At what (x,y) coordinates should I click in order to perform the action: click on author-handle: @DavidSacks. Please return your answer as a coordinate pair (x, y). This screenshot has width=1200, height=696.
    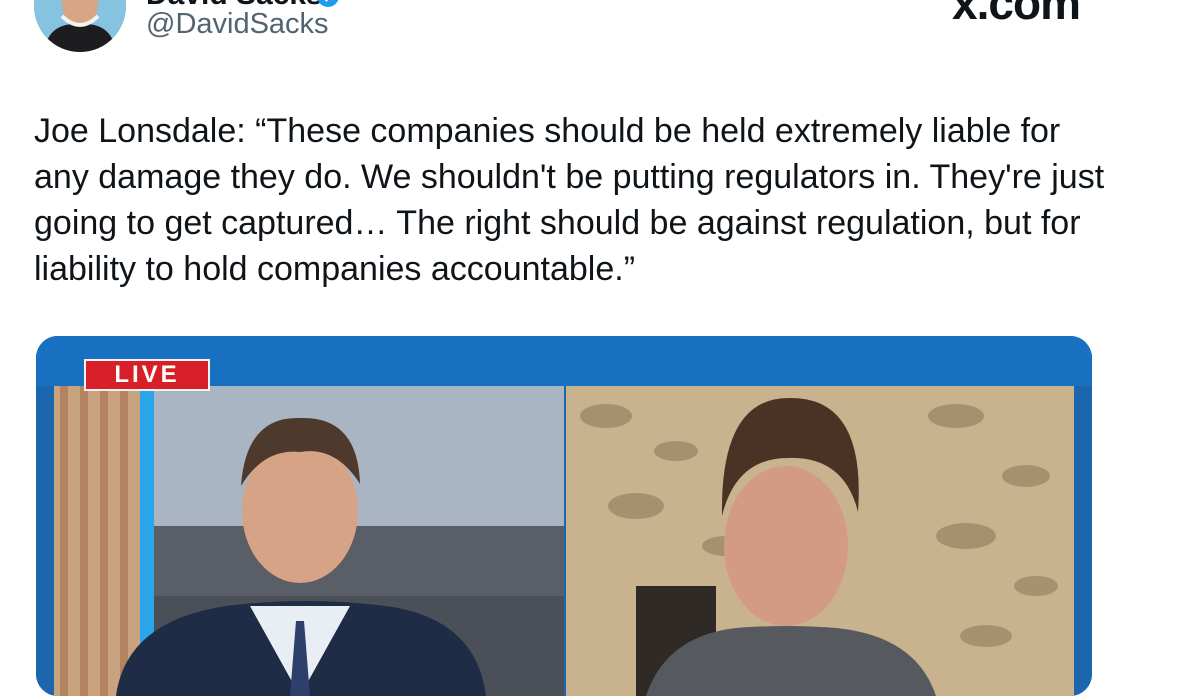
    Looking at the image, I should click on (237, 24).